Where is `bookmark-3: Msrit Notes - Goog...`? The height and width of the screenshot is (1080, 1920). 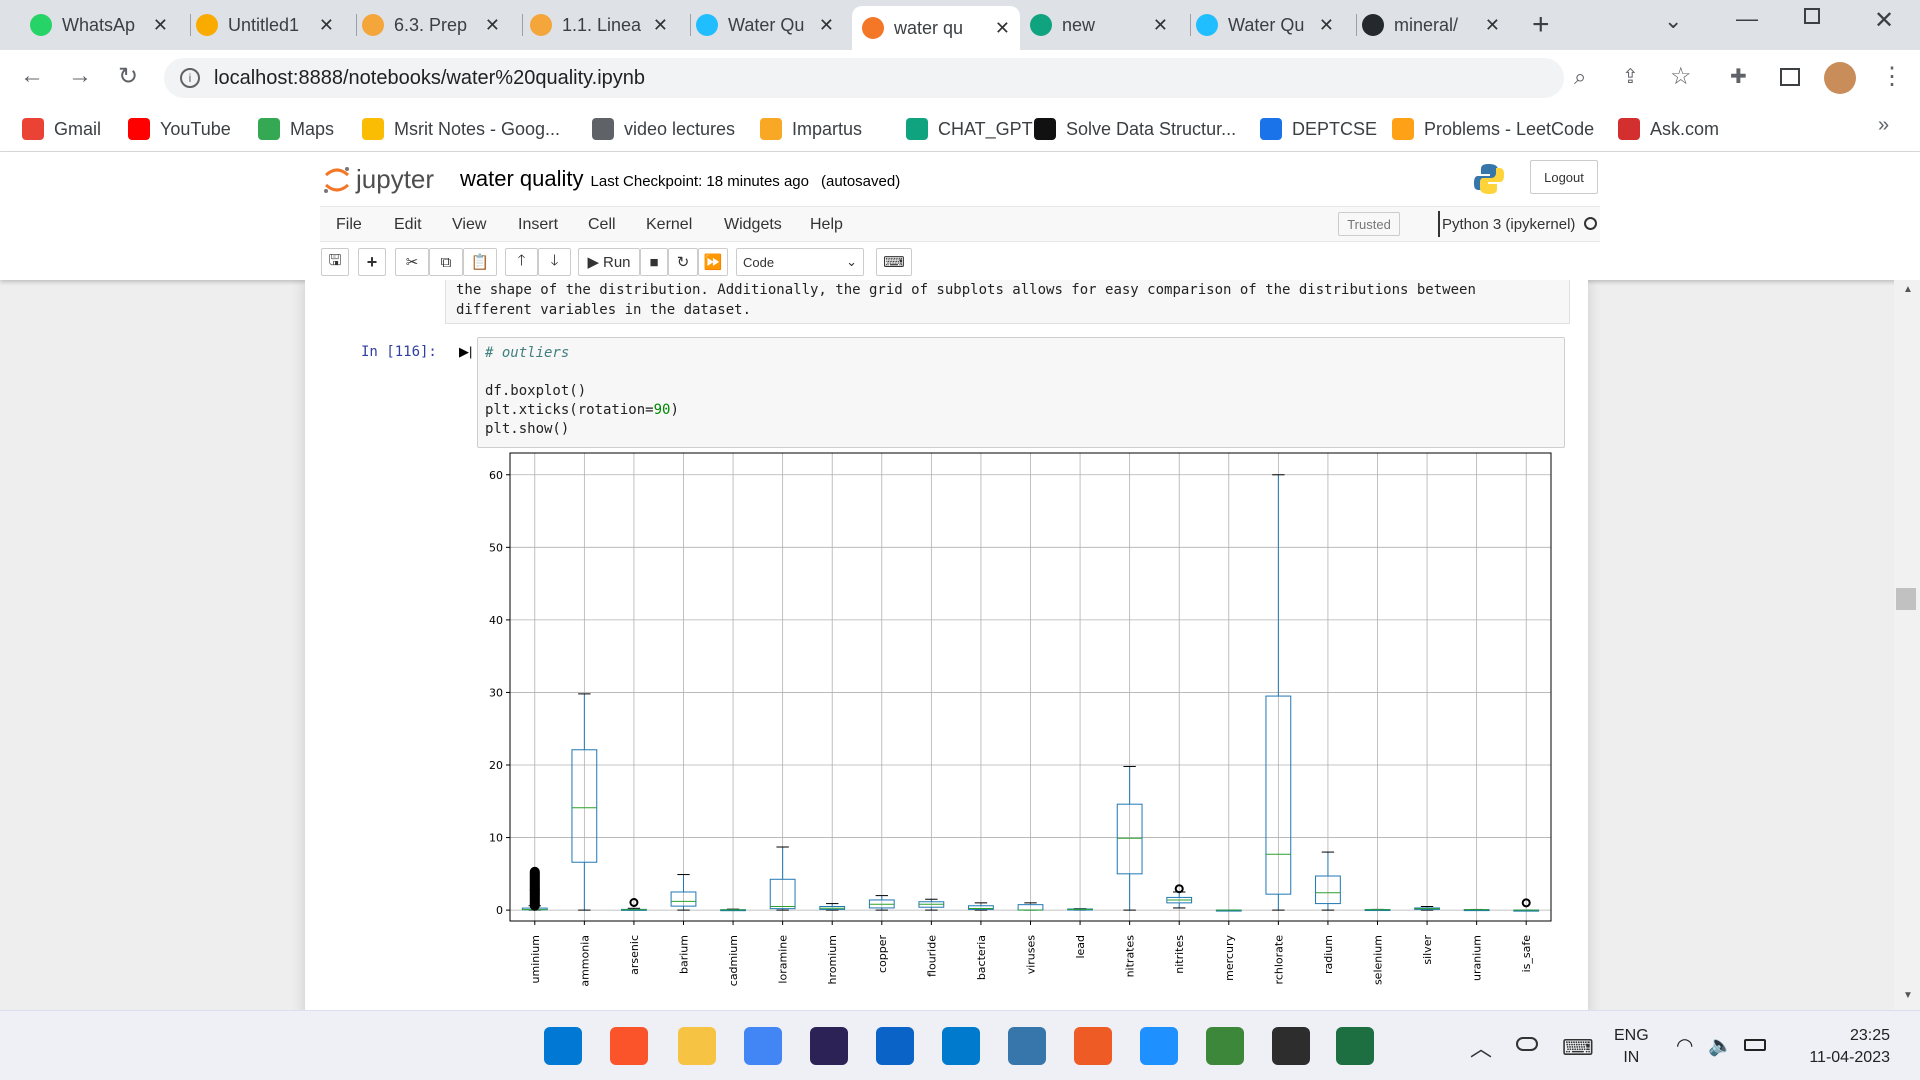 bookmark-3: Msrit Notes - Goog... is located at coordinates (461, 129).